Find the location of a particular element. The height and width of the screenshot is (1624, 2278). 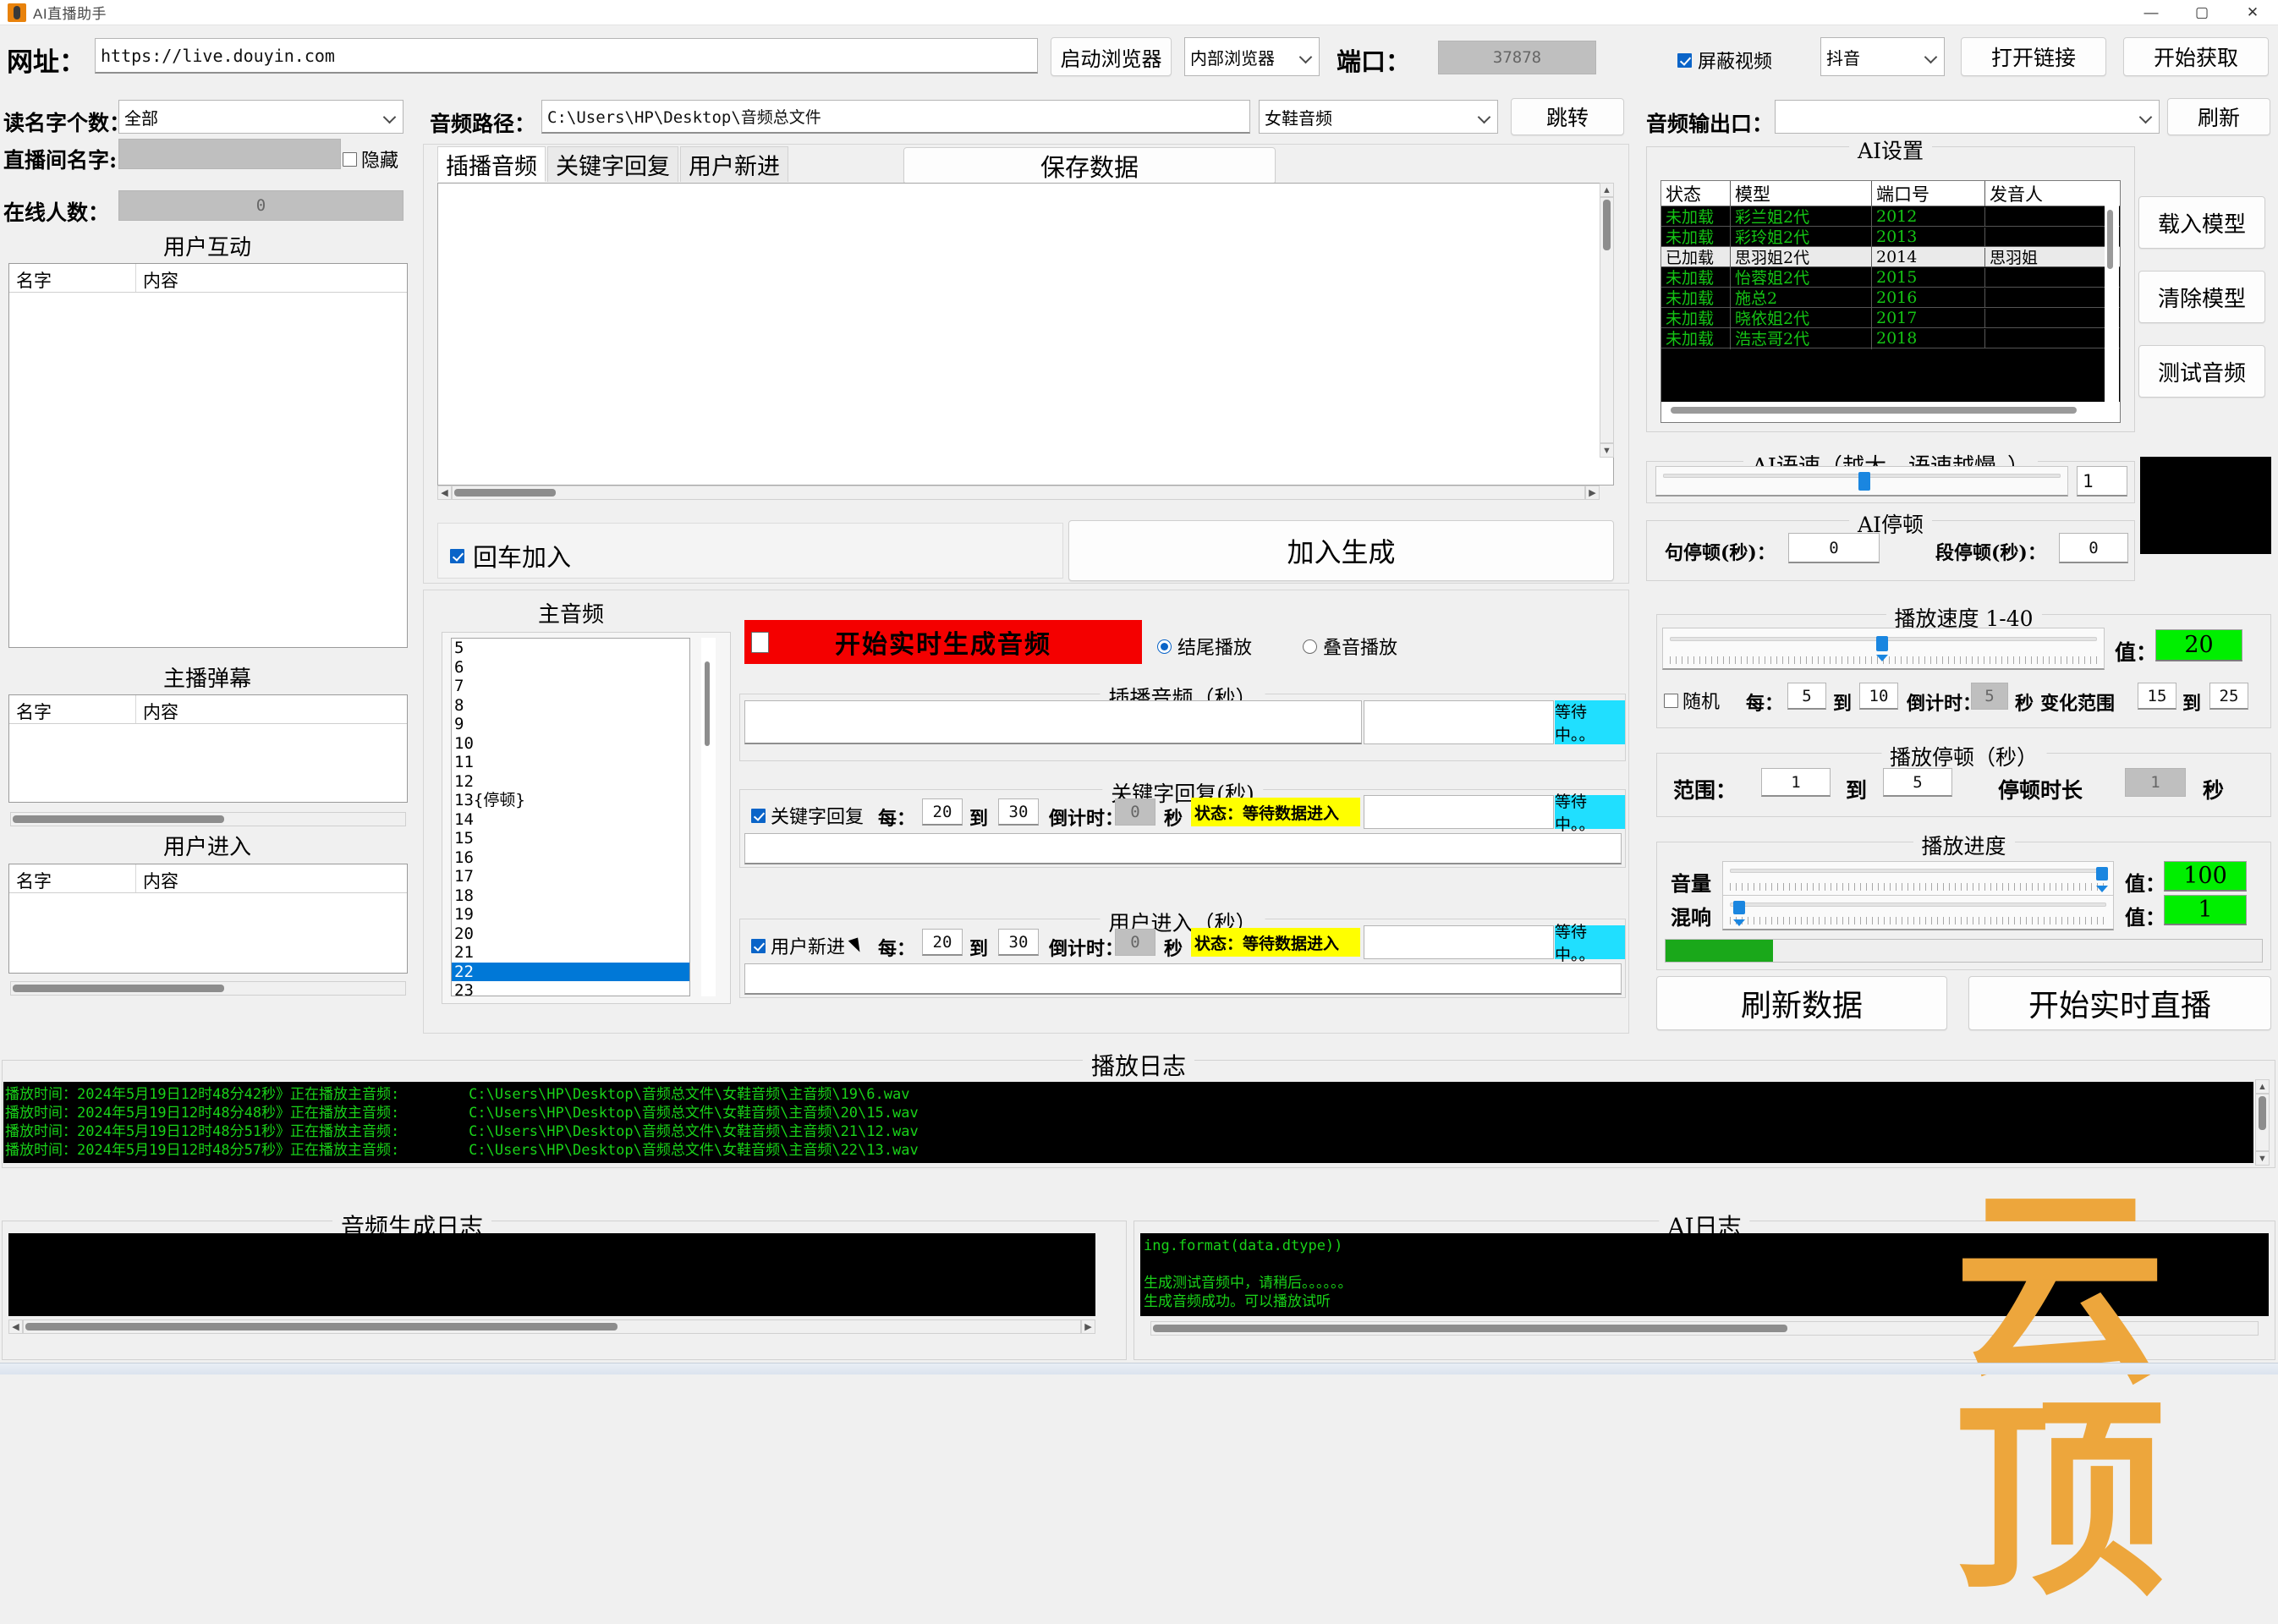

list-item: 21 is located at coordinates (570, 953).